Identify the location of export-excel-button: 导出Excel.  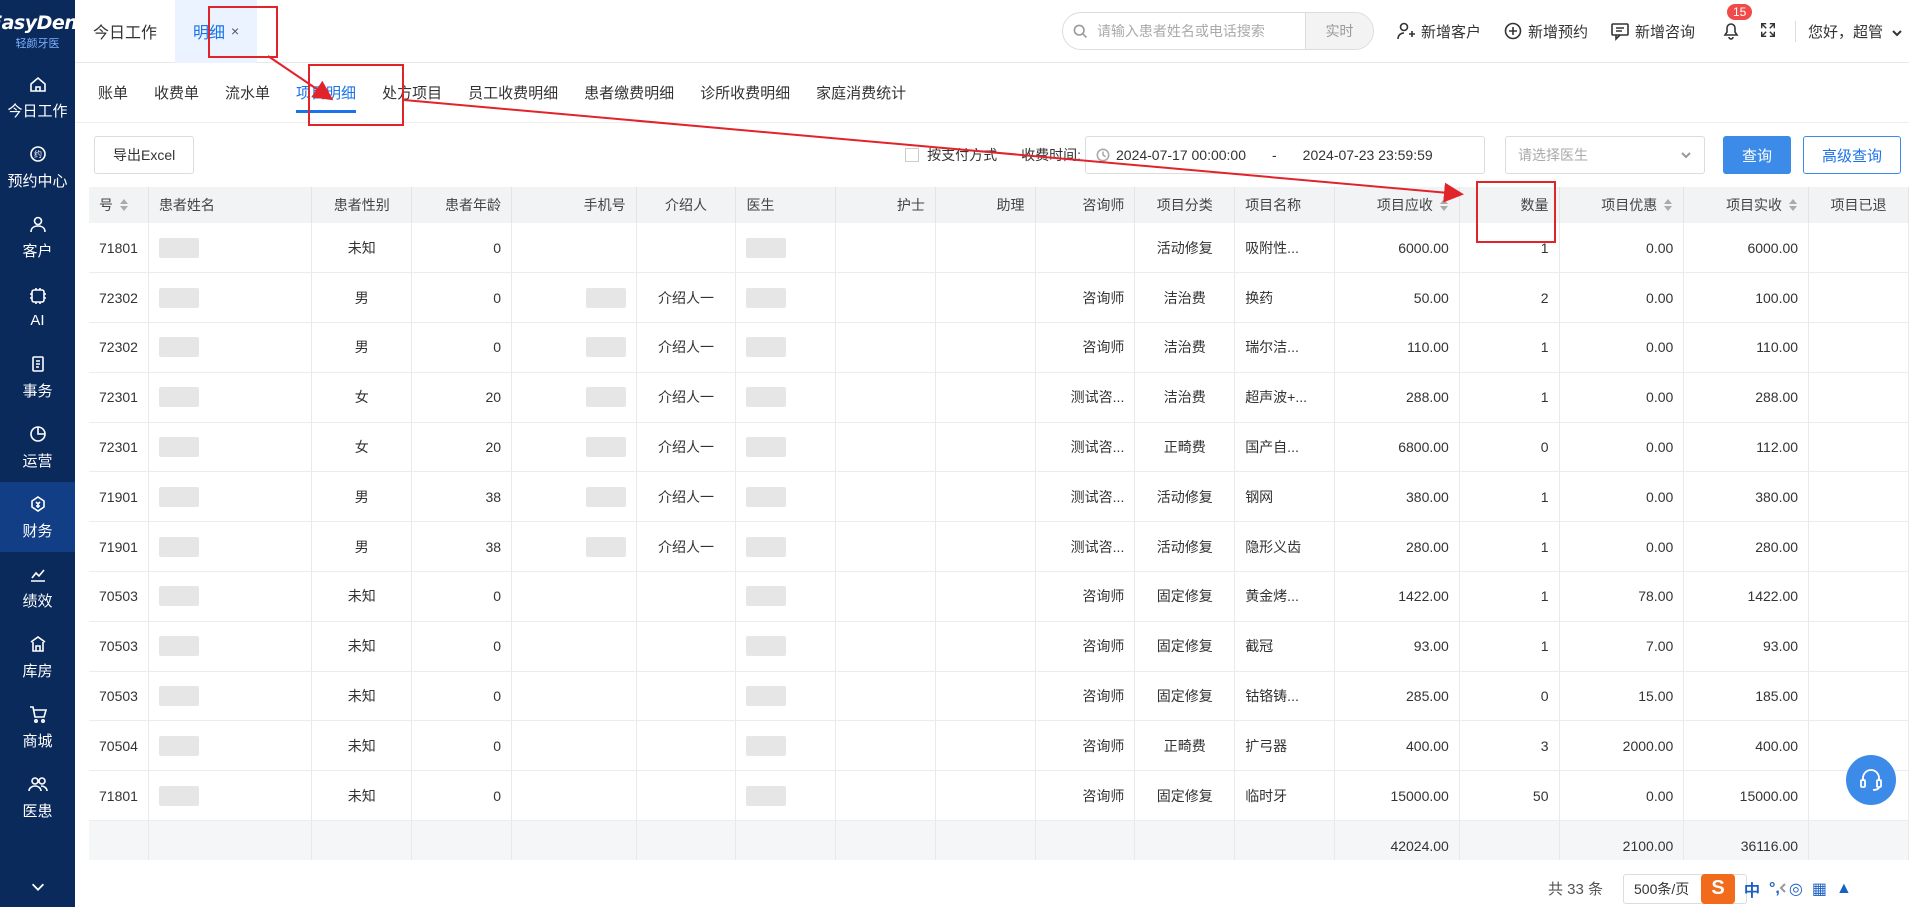
(144, 155).